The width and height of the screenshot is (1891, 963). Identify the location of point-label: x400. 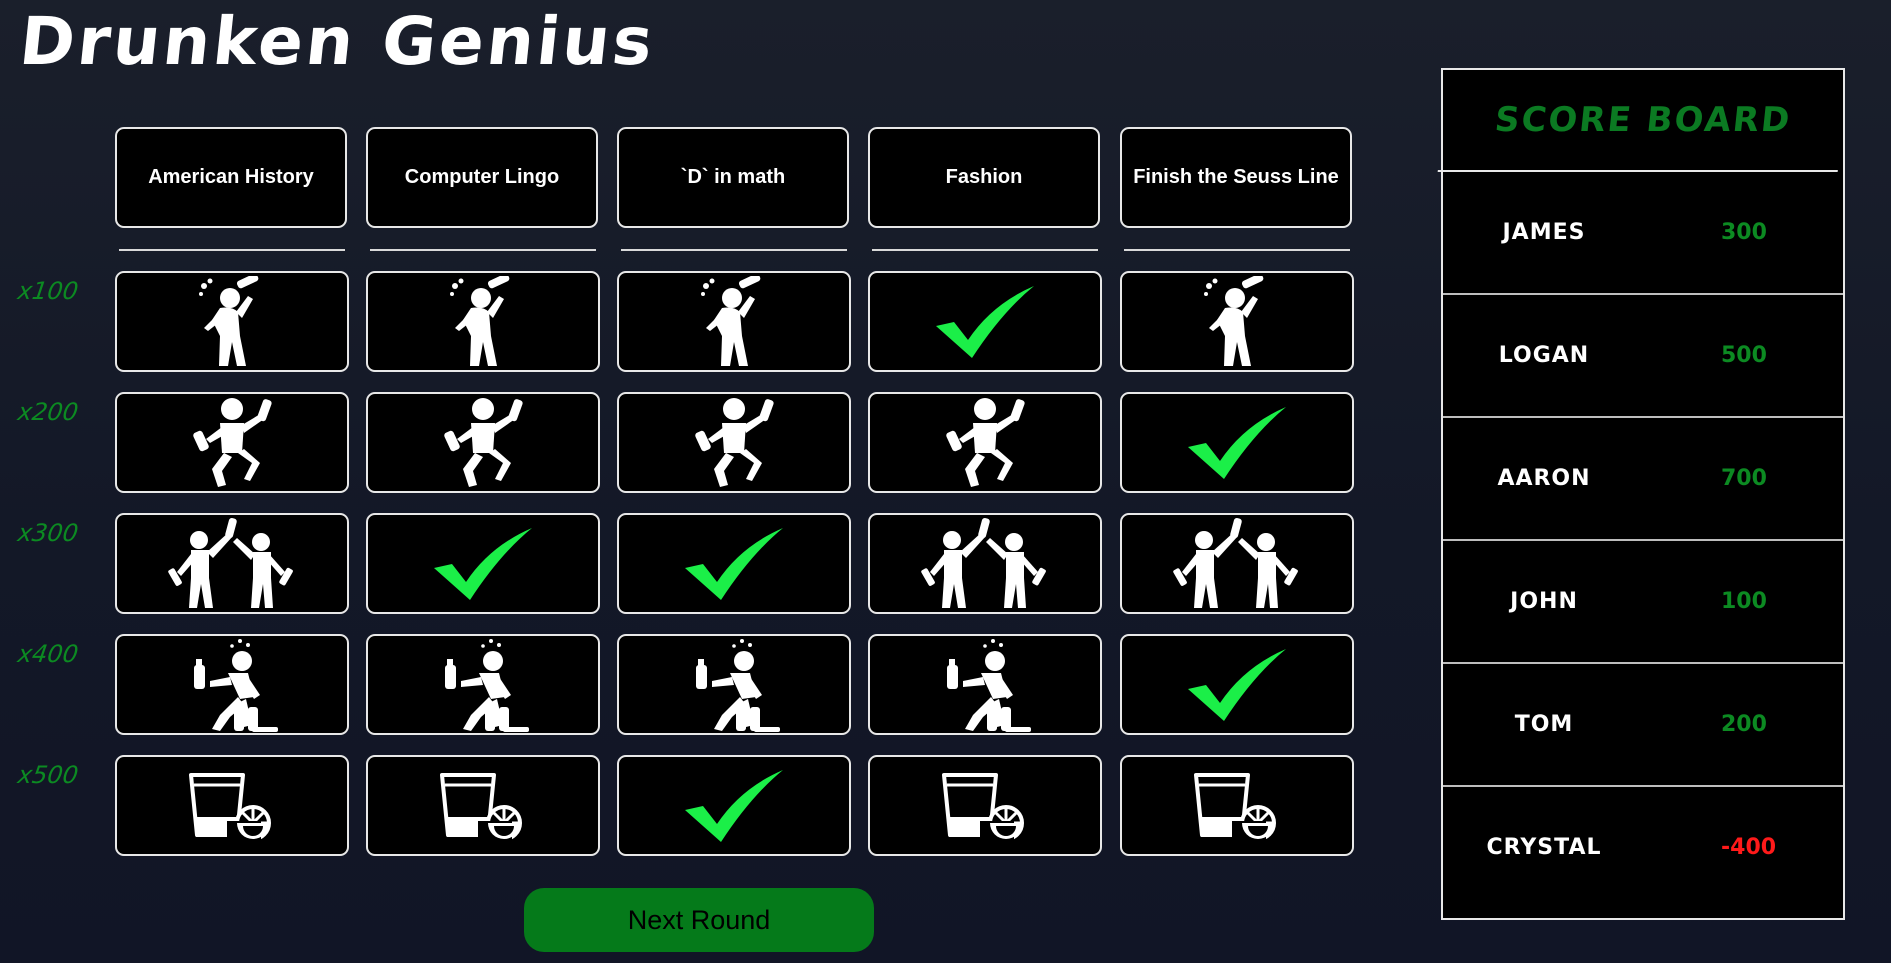
(48, 654).